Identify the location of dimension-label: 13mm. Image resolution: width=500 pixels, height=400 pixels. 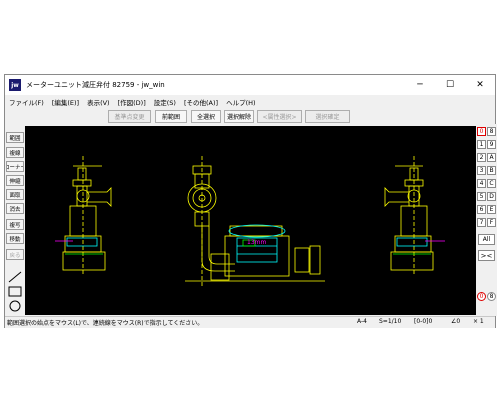
(256, 242).